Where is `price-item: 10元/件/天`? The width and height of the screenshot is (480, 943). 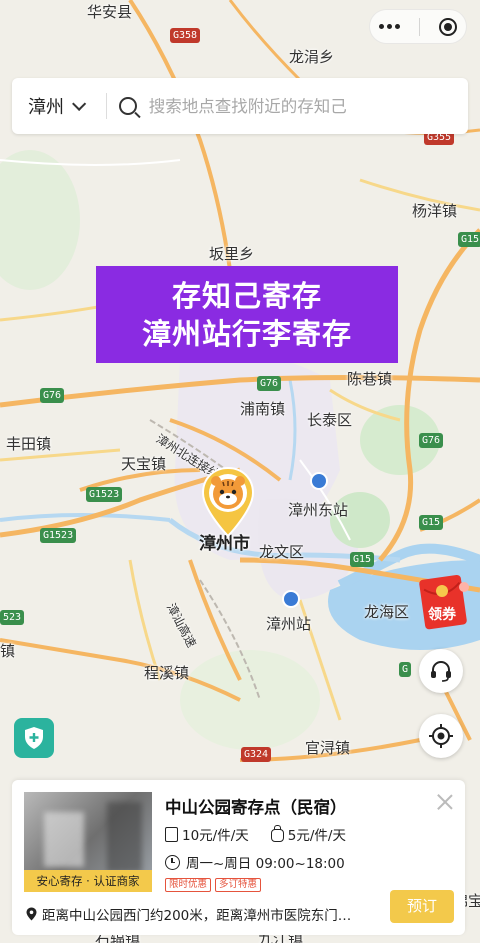 price-item: 10元/件/天 is located at coordinates (207, 834).